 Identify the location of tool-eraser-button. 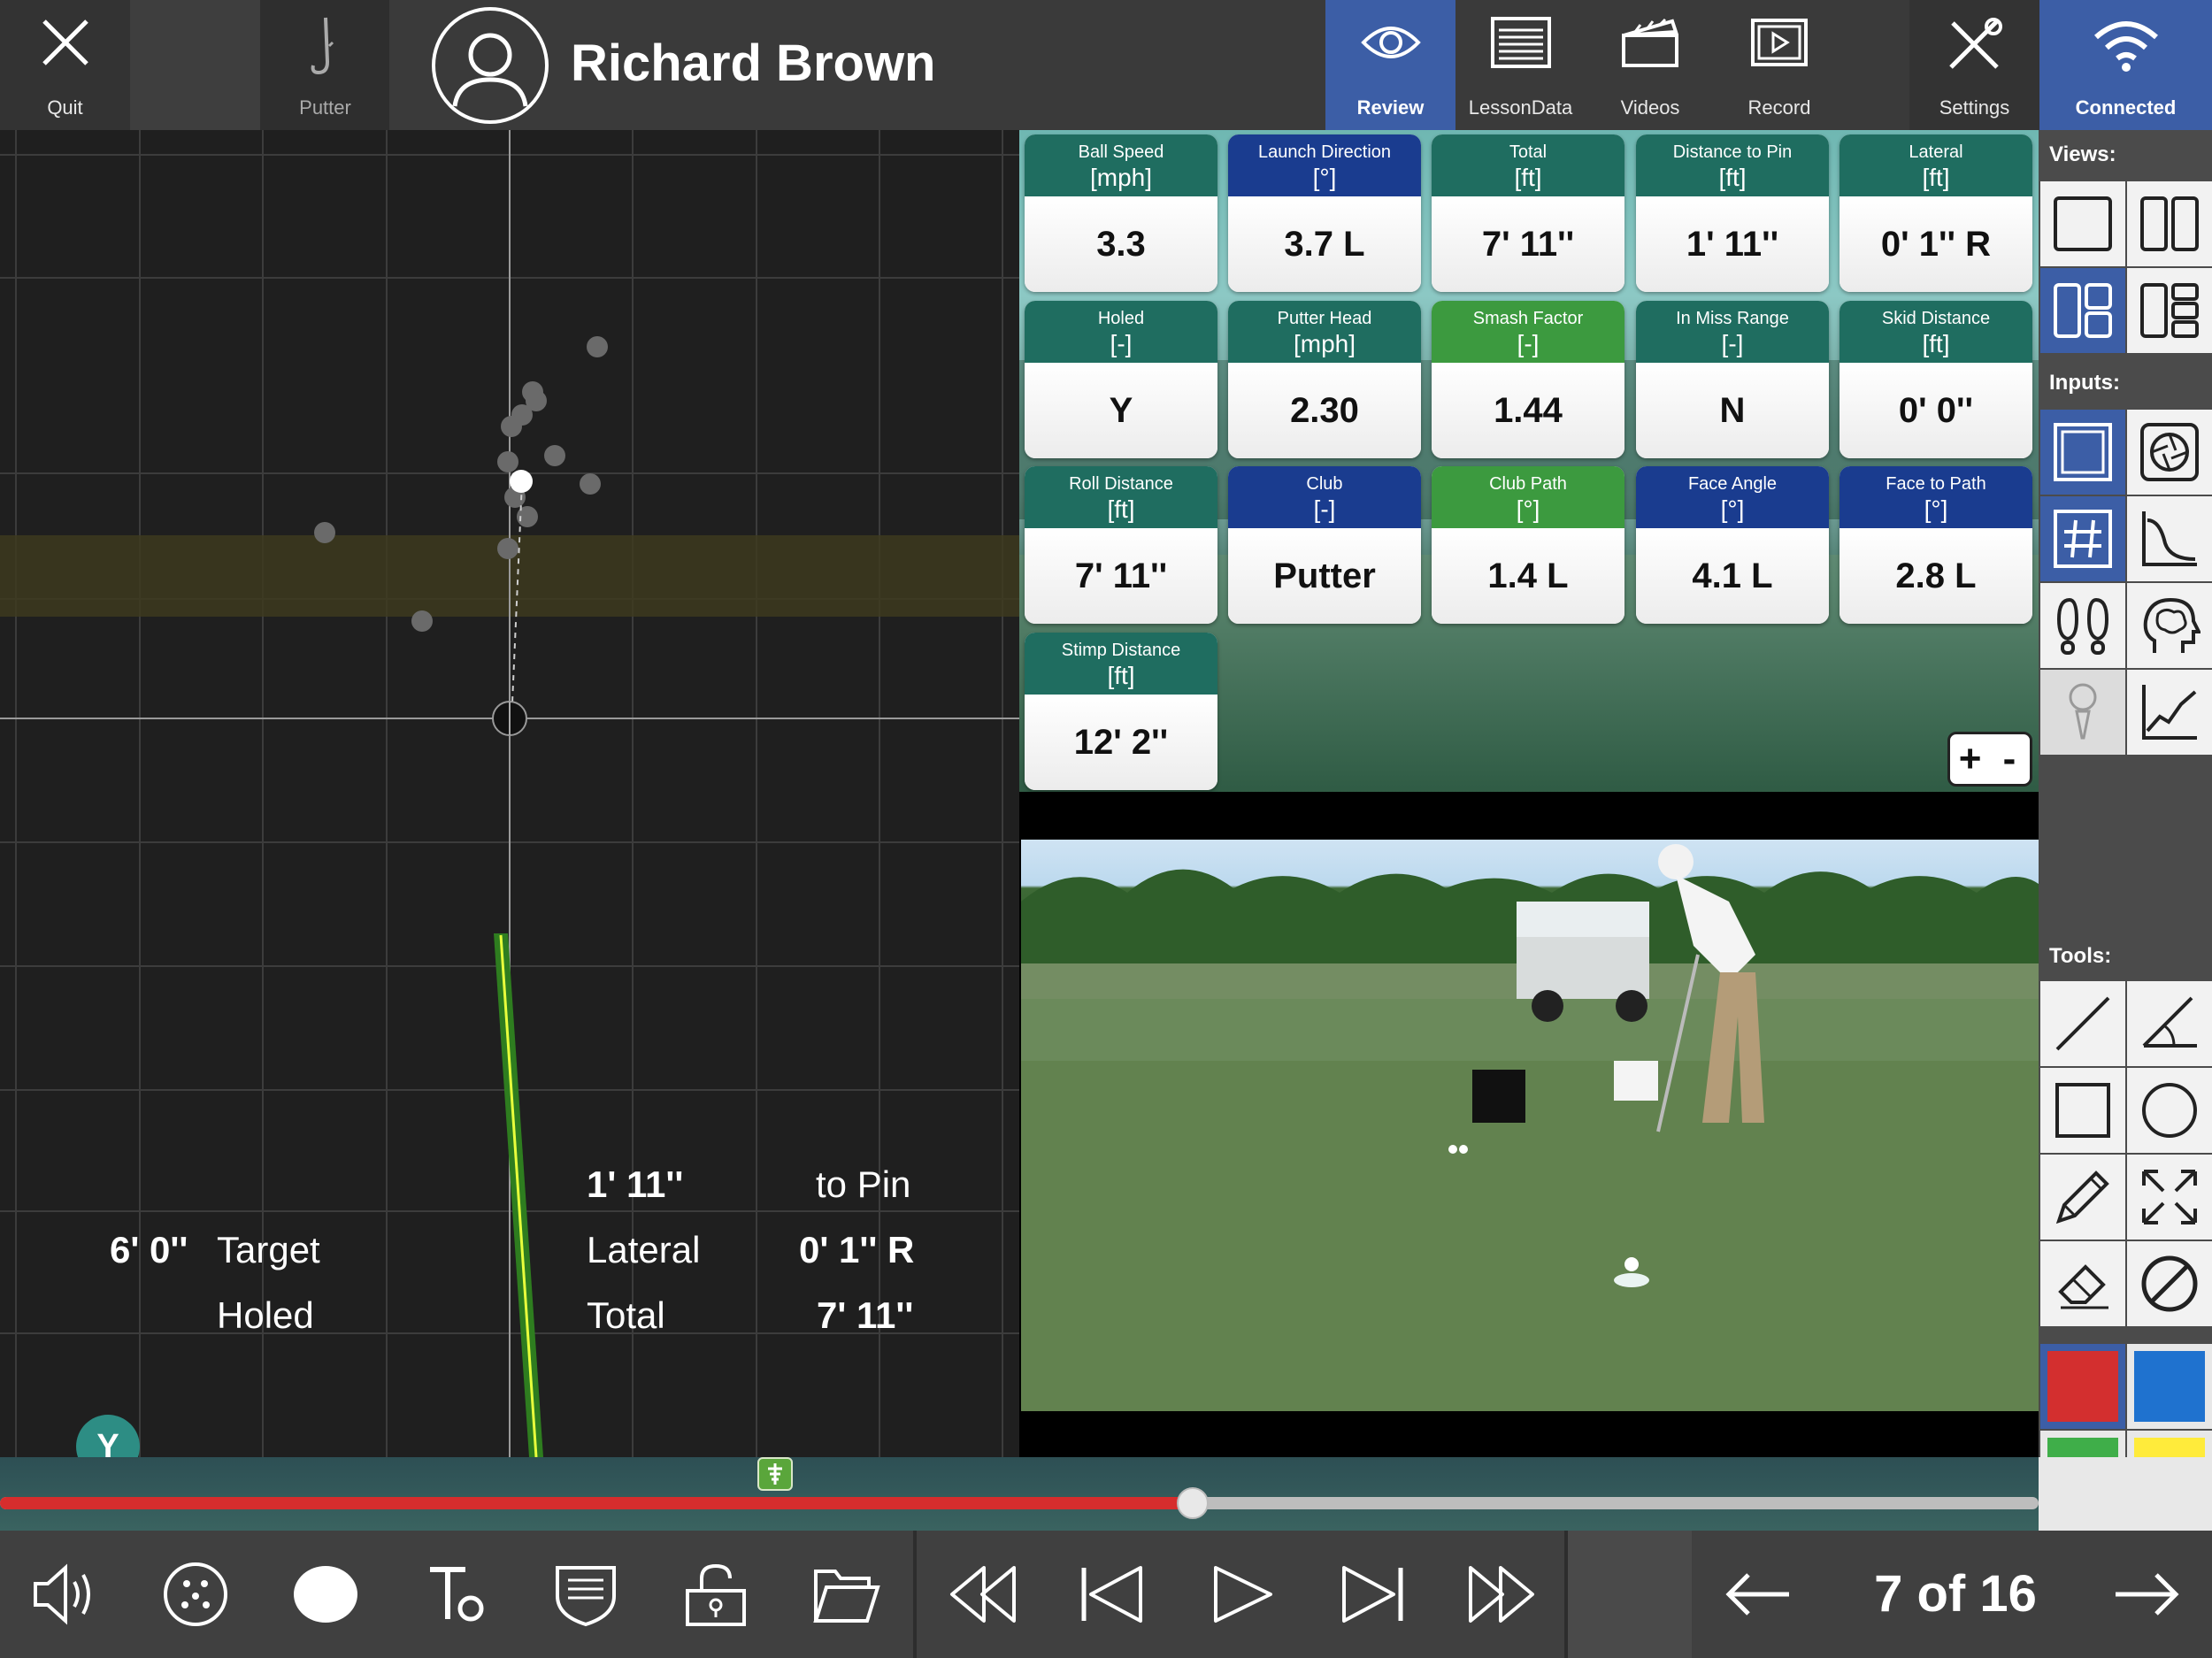
(2083, 1284).